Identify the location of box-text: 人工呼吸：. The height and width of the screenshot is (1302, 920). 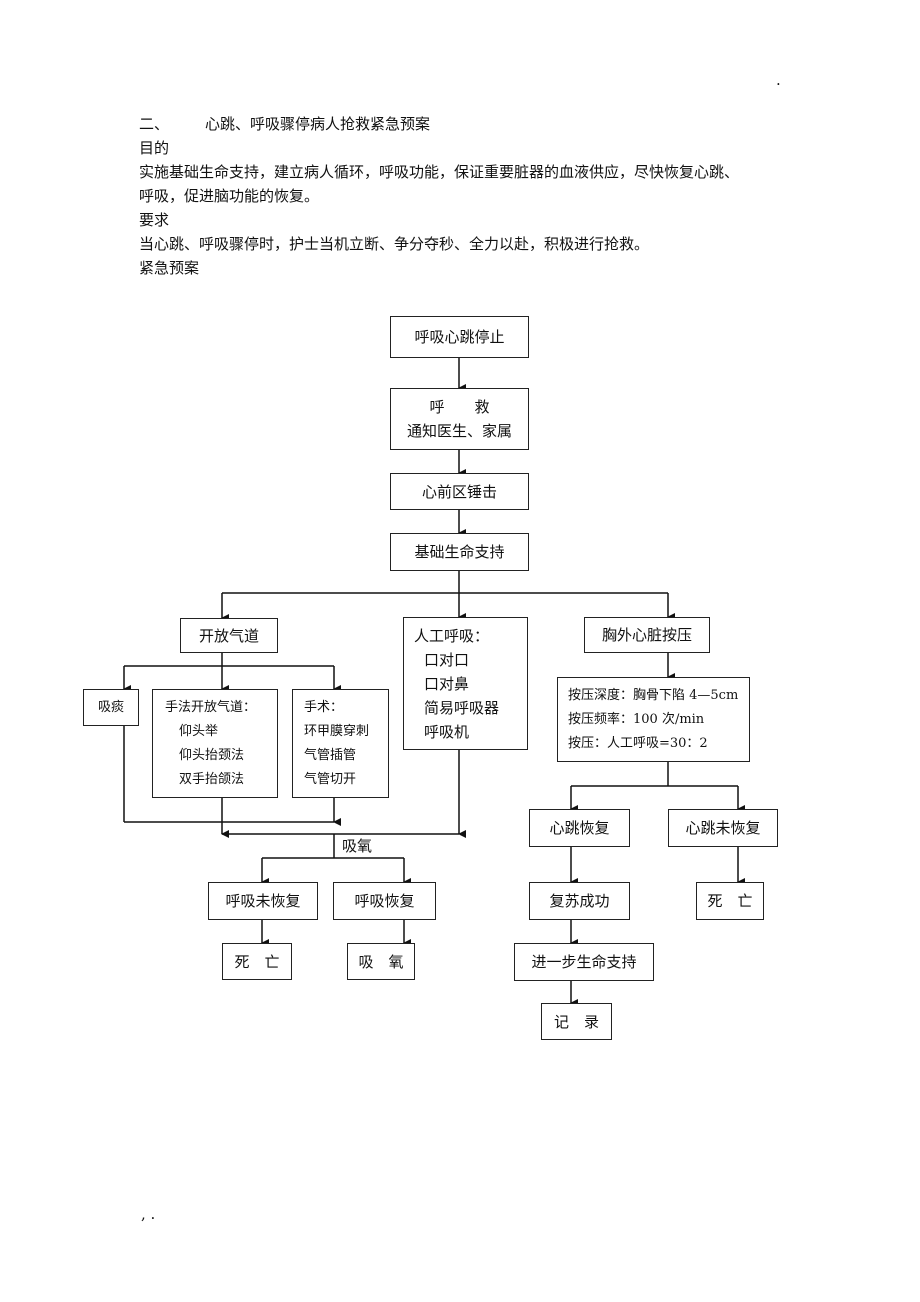
(452, 636).